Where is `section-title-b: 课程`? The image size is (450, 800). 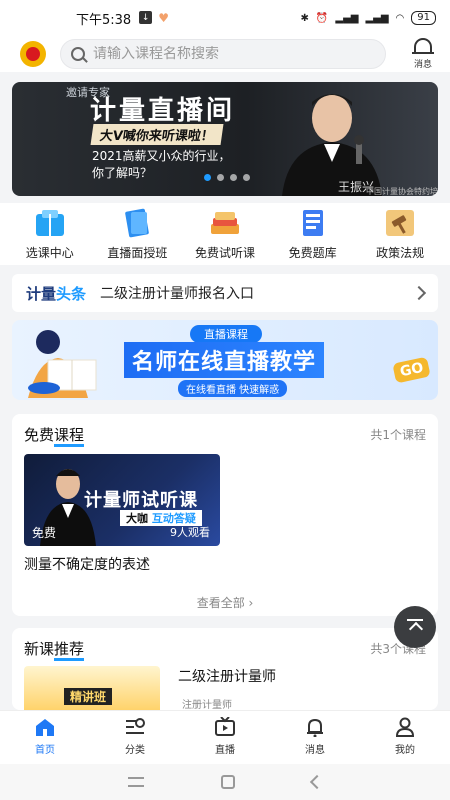 section-title-b: 课程 is located at coordinates (69, 436).